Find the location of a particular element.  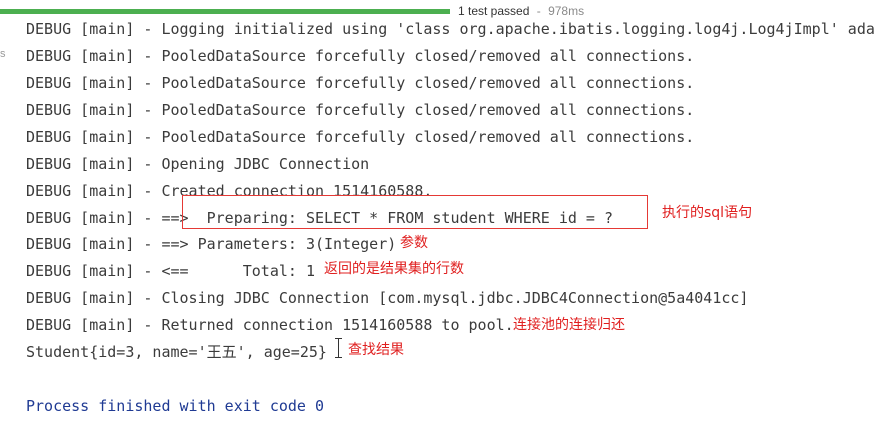

gutter-marker: s is located at coordinates (3, 54).